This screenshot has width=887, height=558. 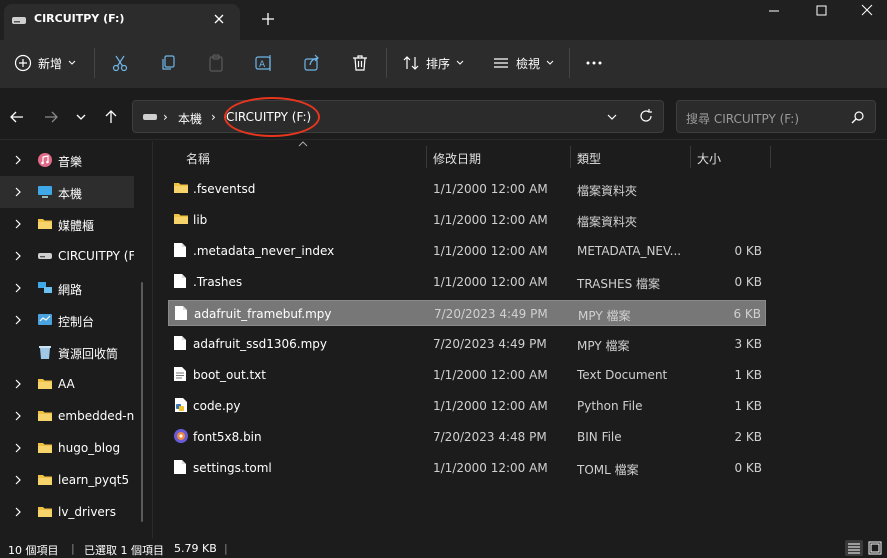 What do you see at coordinates (612, 117) in the screenshot?
I see `address-dropdown-icon` at bounding box center [612, 117].